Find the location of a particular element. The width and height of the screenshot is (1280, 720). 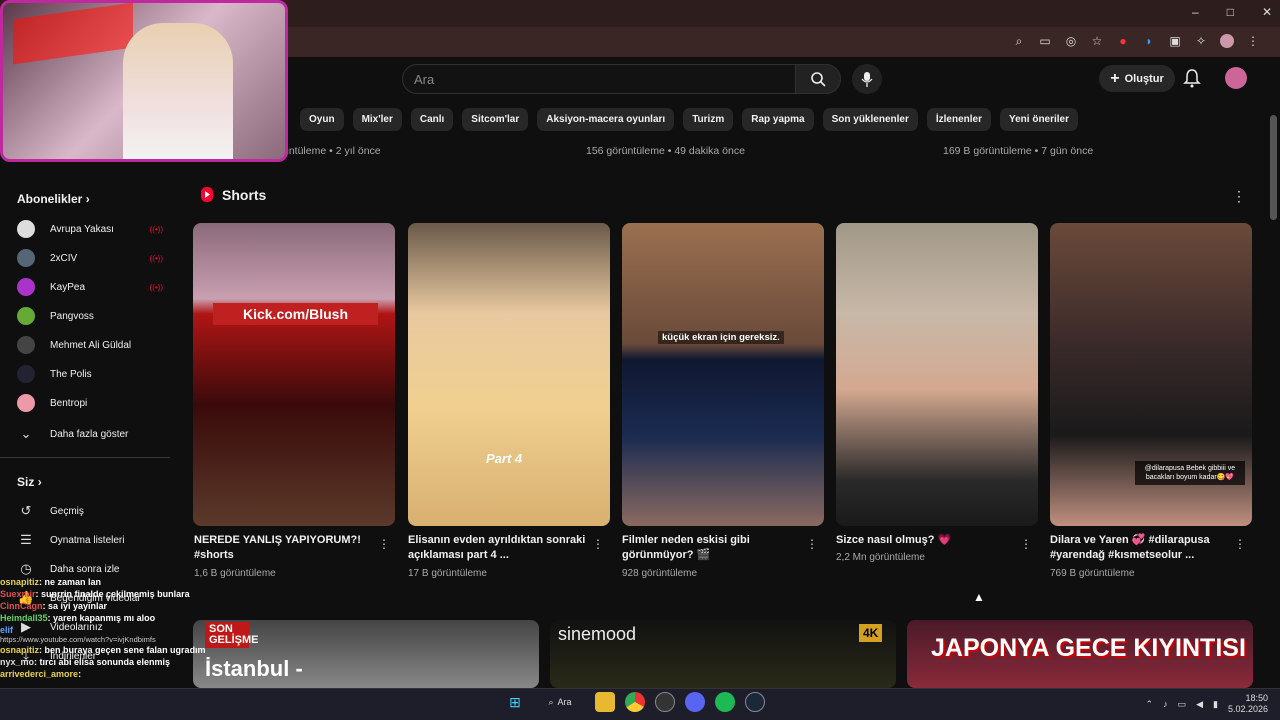

short-title: Filmler neden eskisi gibi görünmüyor? 🎬 is located at coordinates (712, 548).